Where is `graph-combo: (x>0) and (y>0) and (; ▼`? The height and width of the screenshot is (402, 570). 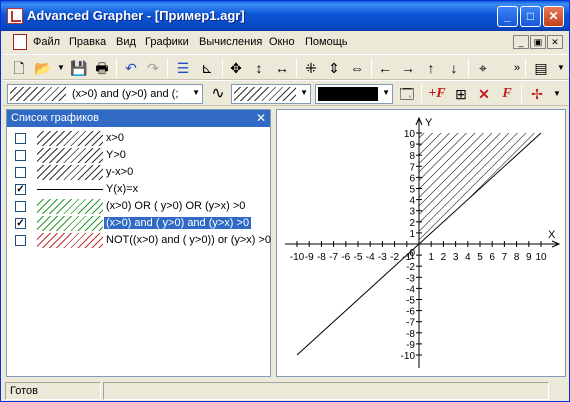 graph-combo: (x>0) and (y>0) and (; ▼ is located at coordinates (105, 94).